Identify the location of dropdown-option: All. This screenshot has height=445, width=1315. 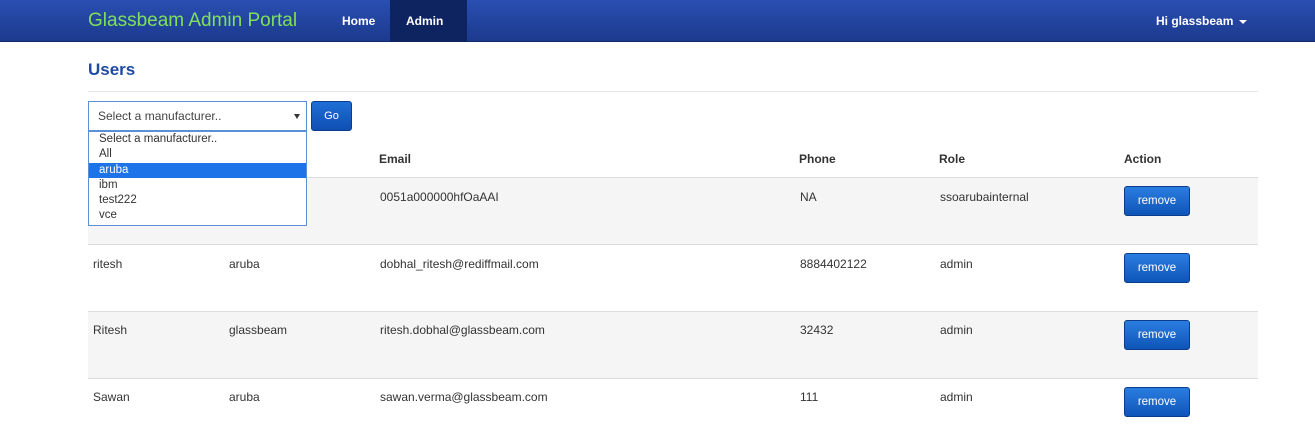
(197, 154).